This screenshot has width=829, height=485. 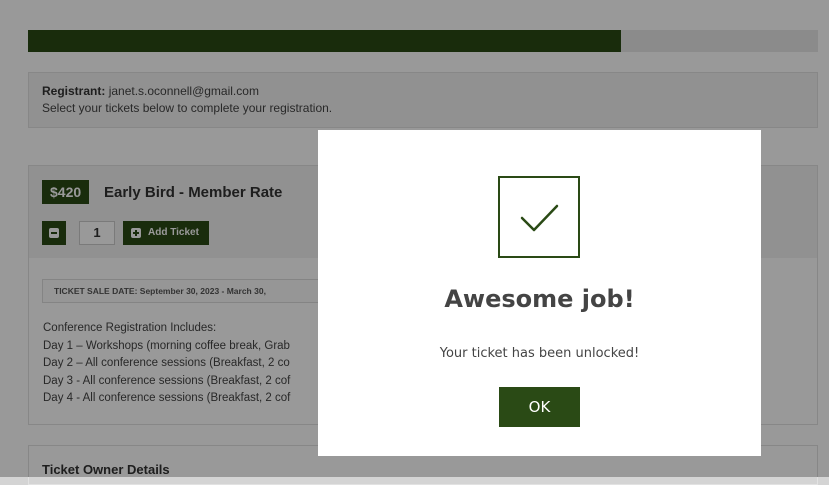 I want to click on checkmark-icon, so click(x=539, y=217).